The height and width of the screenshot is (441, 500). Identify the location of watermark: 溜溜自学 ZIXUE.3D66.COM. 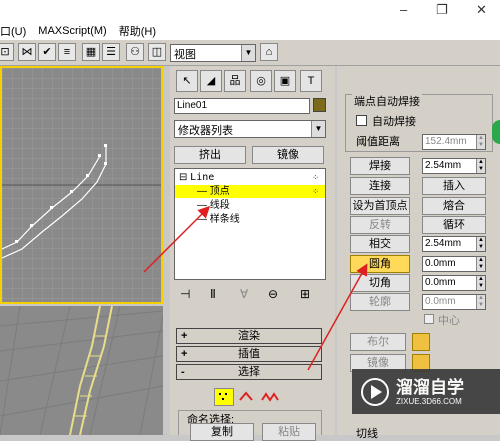
(426, 391).